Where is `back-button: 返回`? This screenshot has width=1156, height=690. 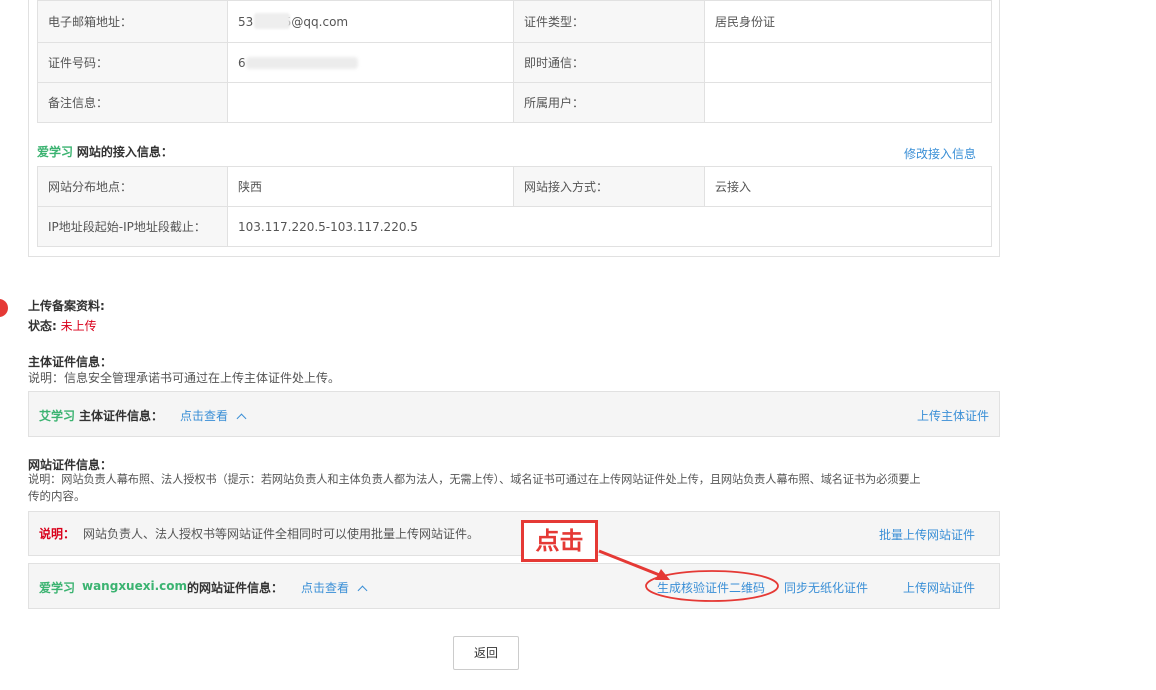 back-button: 返回 is located at coordinates (486, 653).